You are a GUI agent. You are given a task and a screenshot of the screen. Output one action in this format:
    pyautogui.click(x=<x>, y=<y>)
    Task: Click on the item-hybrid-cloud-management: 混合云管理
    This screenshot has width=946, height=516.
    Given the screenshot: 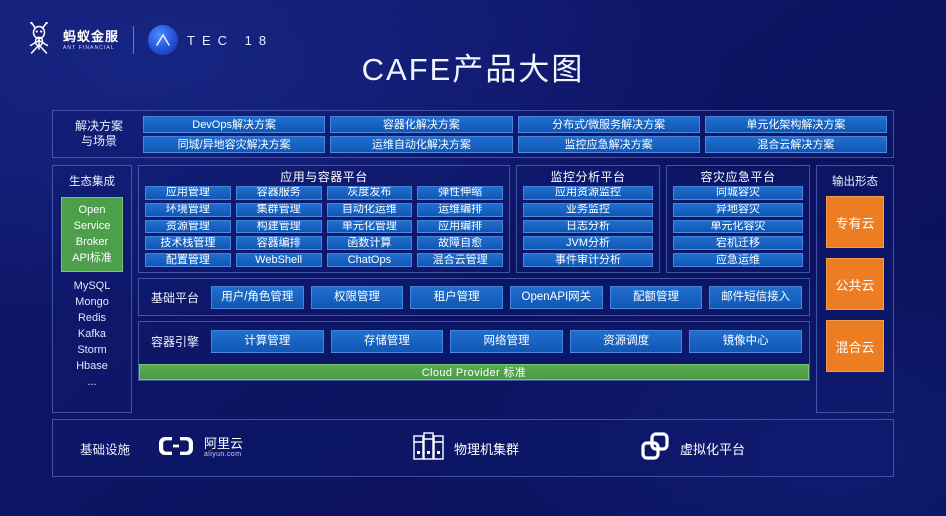 What is the action you would take?
    pyautogui.click(x=460, y=260)
    